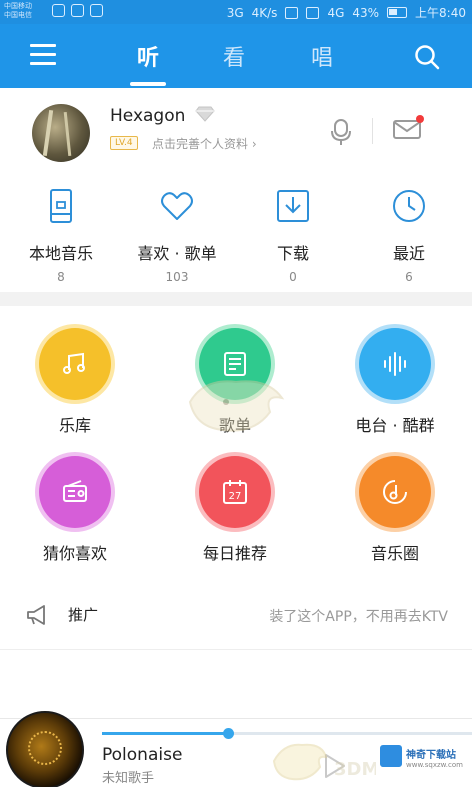 The width and height of the screenshot is (472, 787). What do you see at coordinates (60, 253) in the screenshot?
I see `quick-item-label: 本地音乐` at bounding box center [60, 253].